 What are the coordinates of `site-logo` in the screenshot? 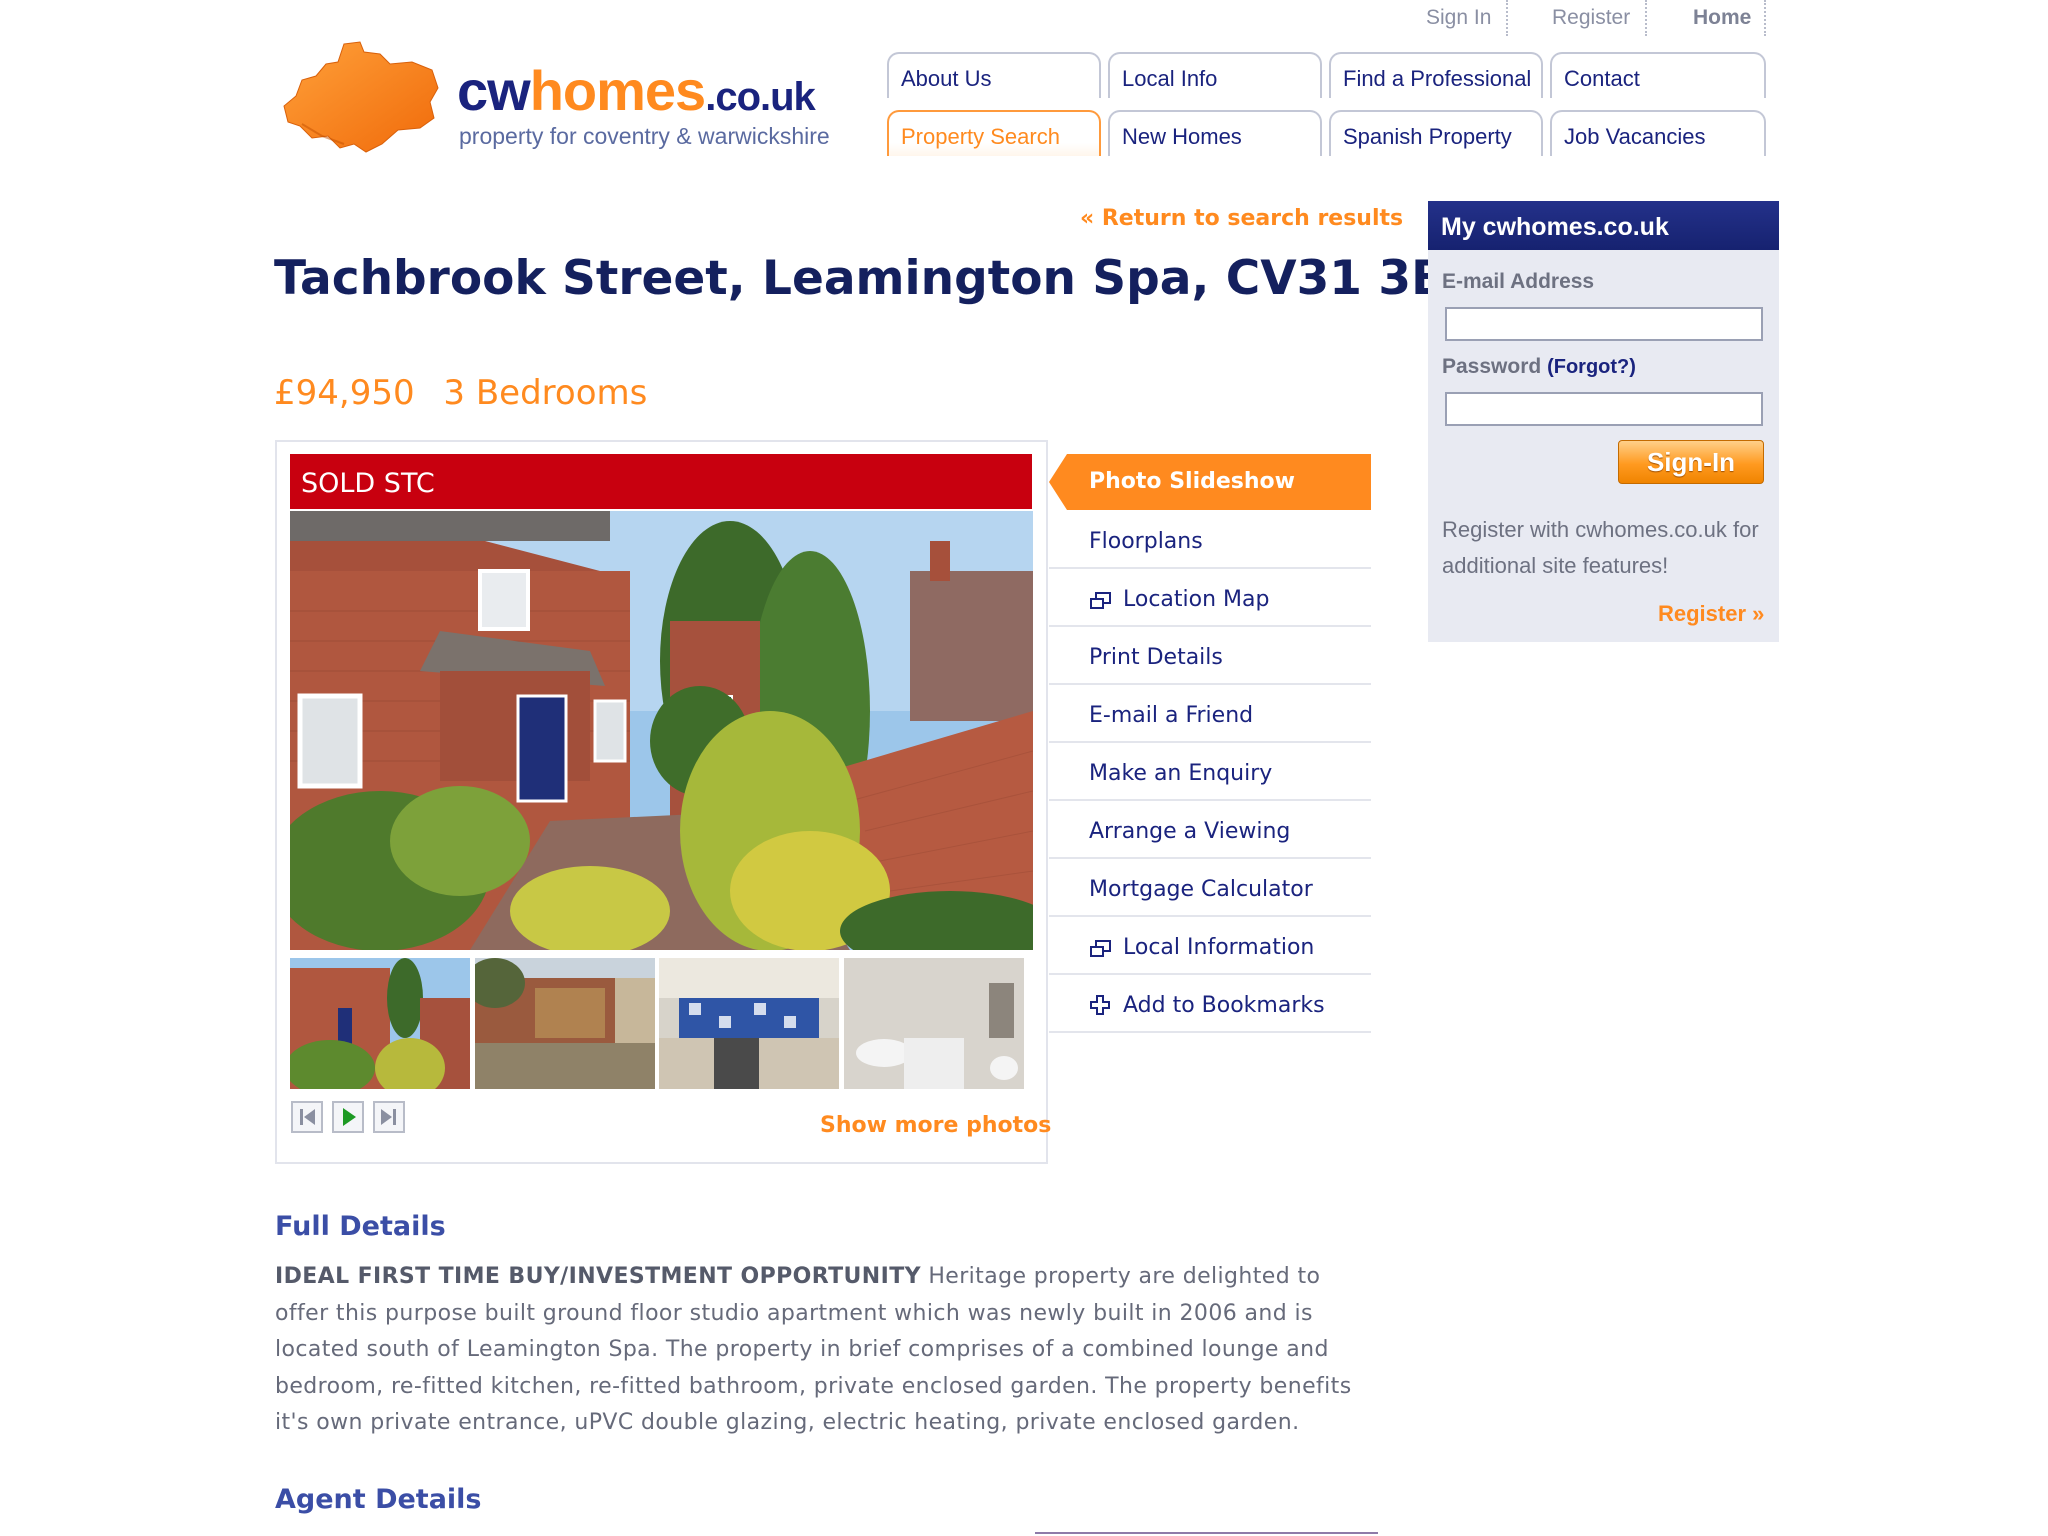 It's located at (362, 100).